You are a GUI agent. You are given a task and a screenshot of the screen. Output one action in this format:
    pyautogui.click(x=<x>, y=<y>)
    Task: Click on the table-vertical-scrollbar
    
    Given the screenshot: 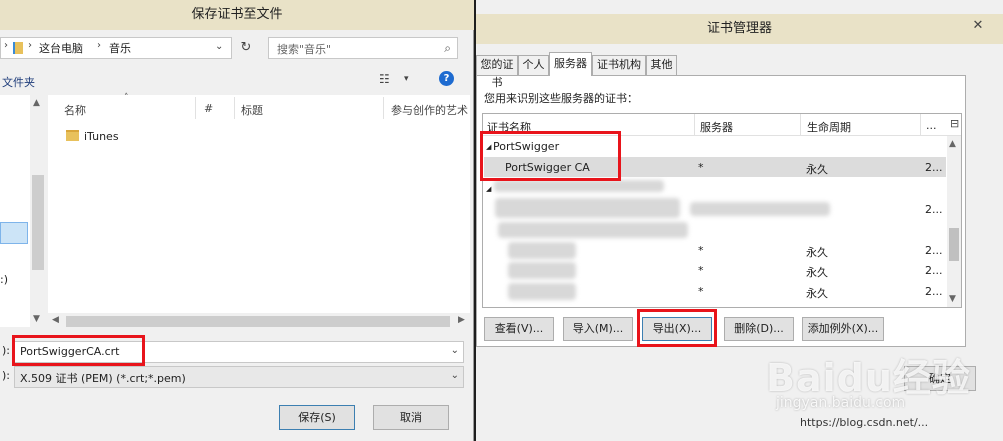 What is the action you would take?
    pyautogui.click(x=954, y=221)
    